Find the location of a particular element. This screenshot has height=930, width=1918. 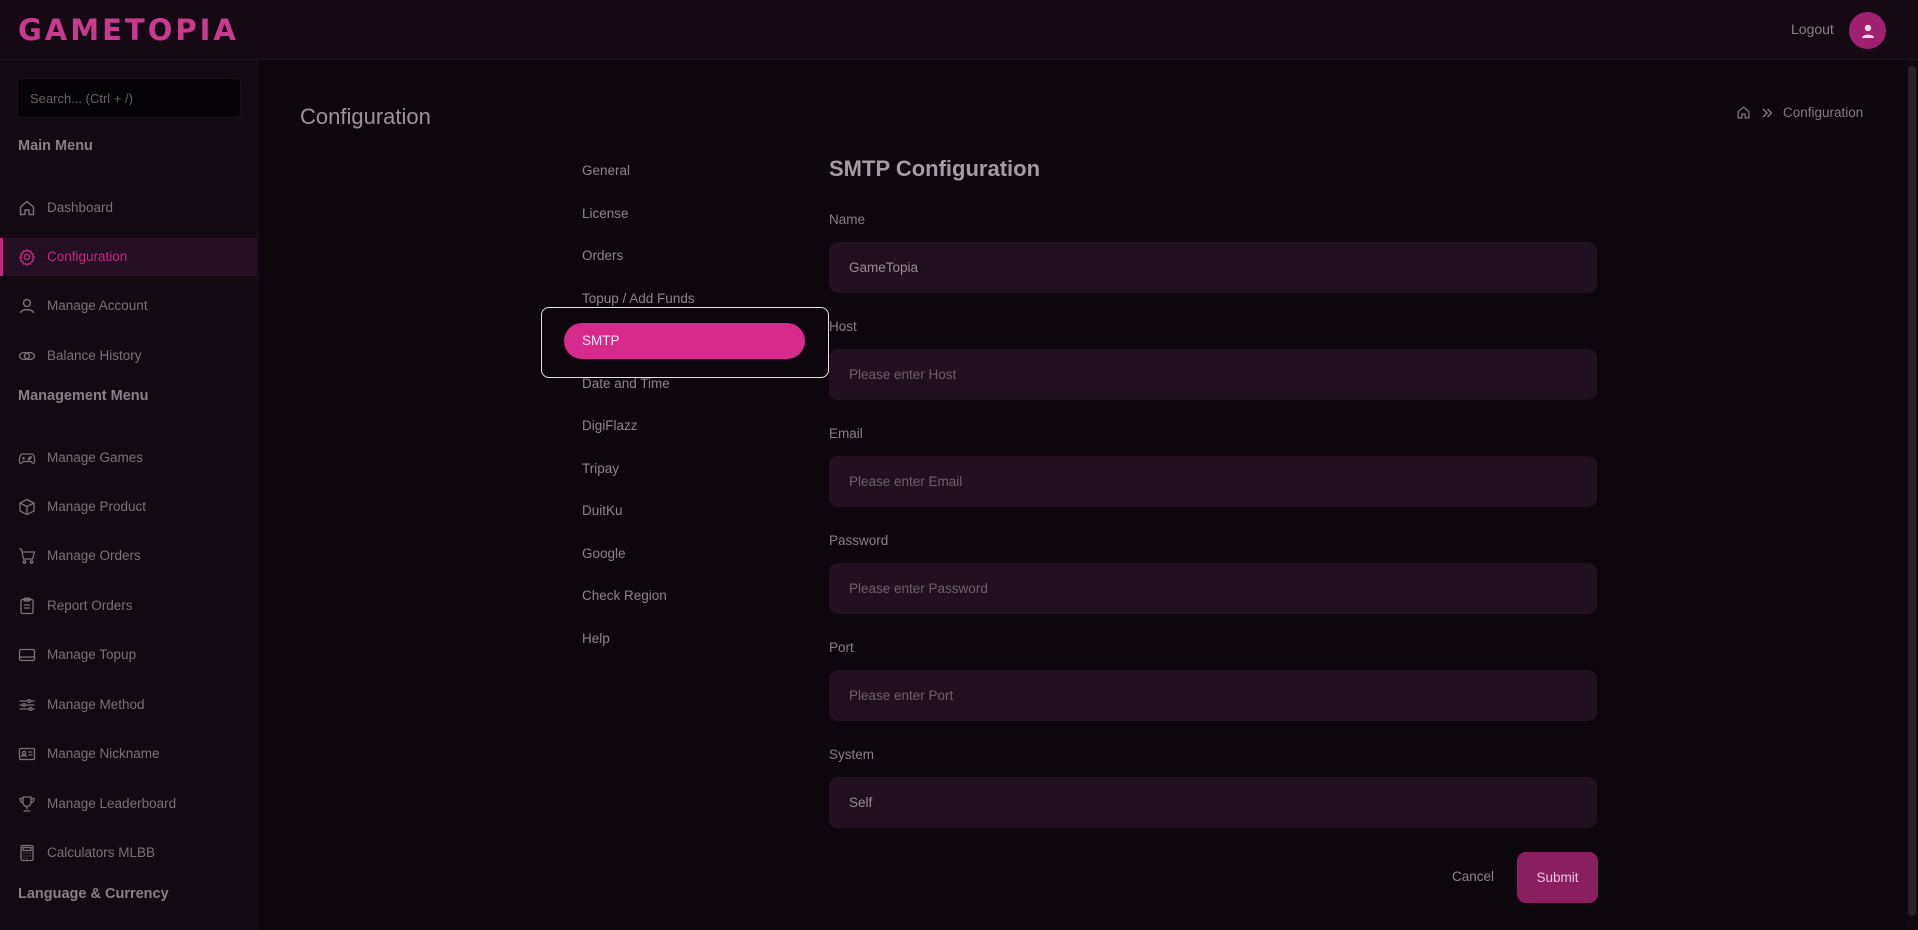

config-nav-tripay: Tripay is located at coordinates (600, 468).